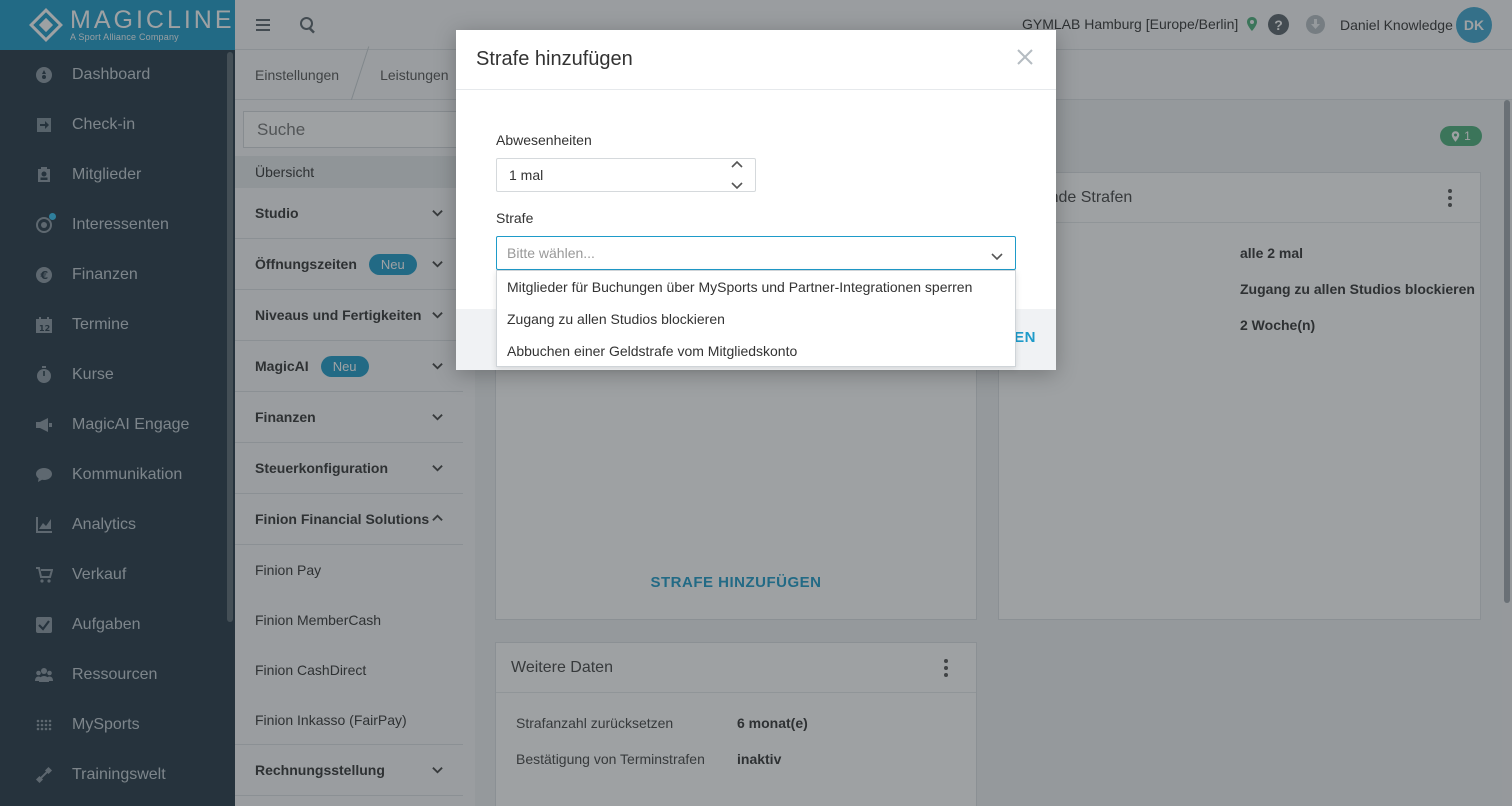 This screenshot has width=1512, height=806. I want to click on absences-stepper: 1 mal, so click(626, 175).